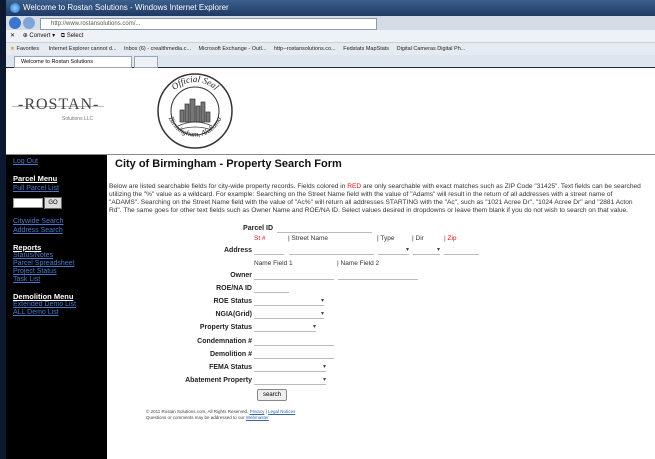  What do you see at coordinates (75, 36) in the screenshot?
I see `select-button: Select` at bounding box center [75, 36].